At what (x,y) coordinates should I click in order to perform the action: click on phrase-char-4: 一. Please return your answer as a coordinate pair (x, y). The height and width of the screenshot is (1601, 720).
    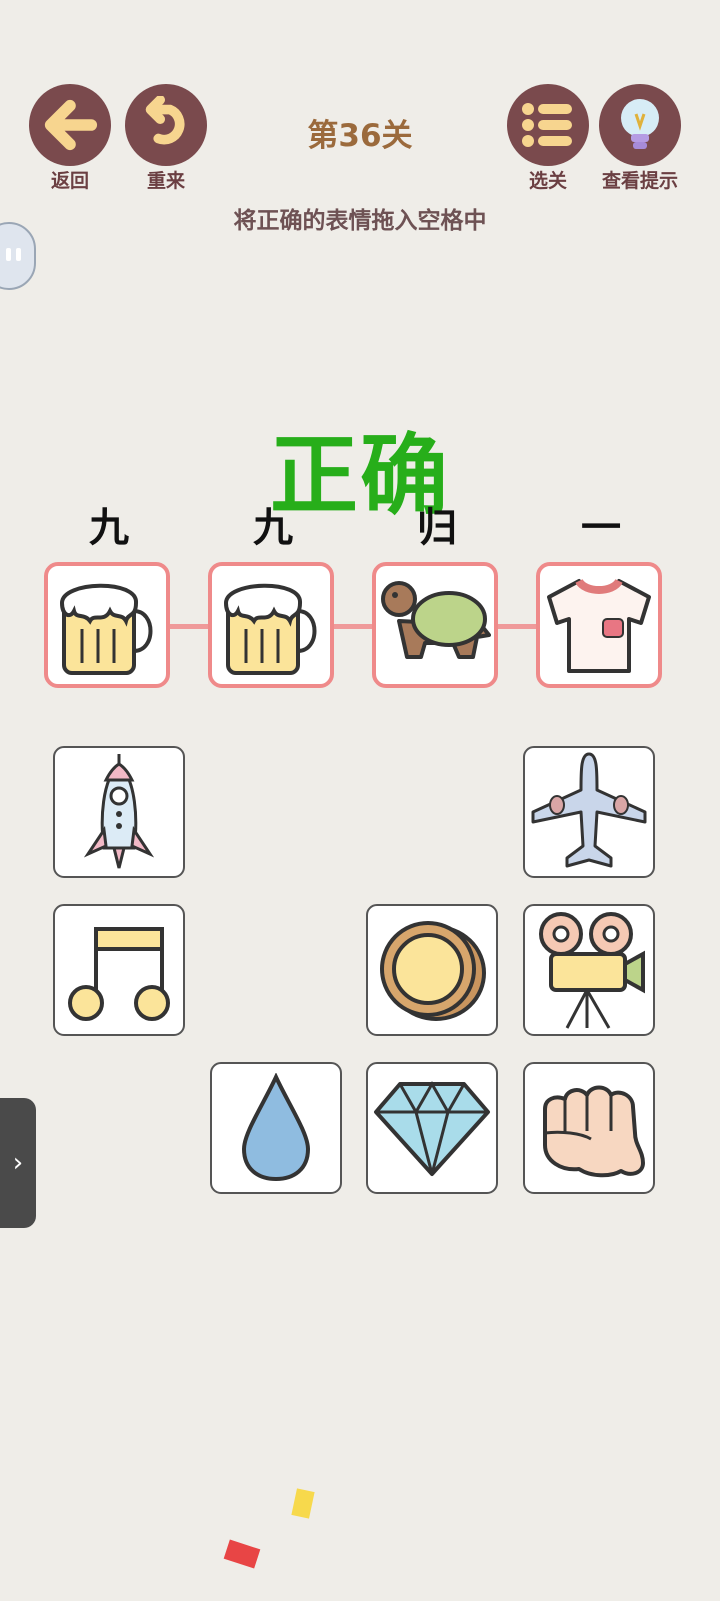
    Looking at the image, I should click on (601, 528).